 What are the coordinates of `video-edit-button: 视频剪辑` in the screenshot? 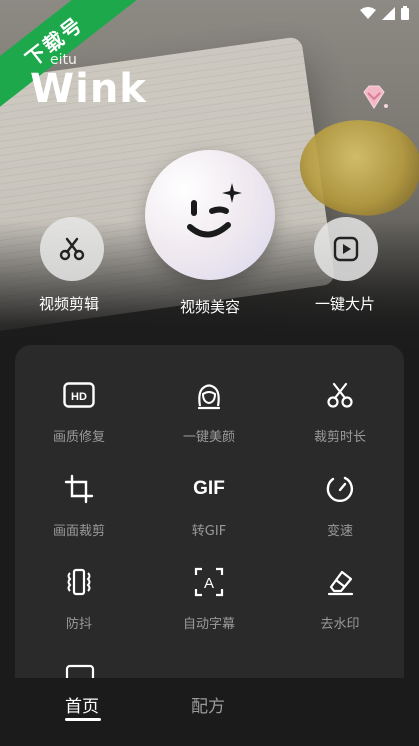 It's located at (71, 265).